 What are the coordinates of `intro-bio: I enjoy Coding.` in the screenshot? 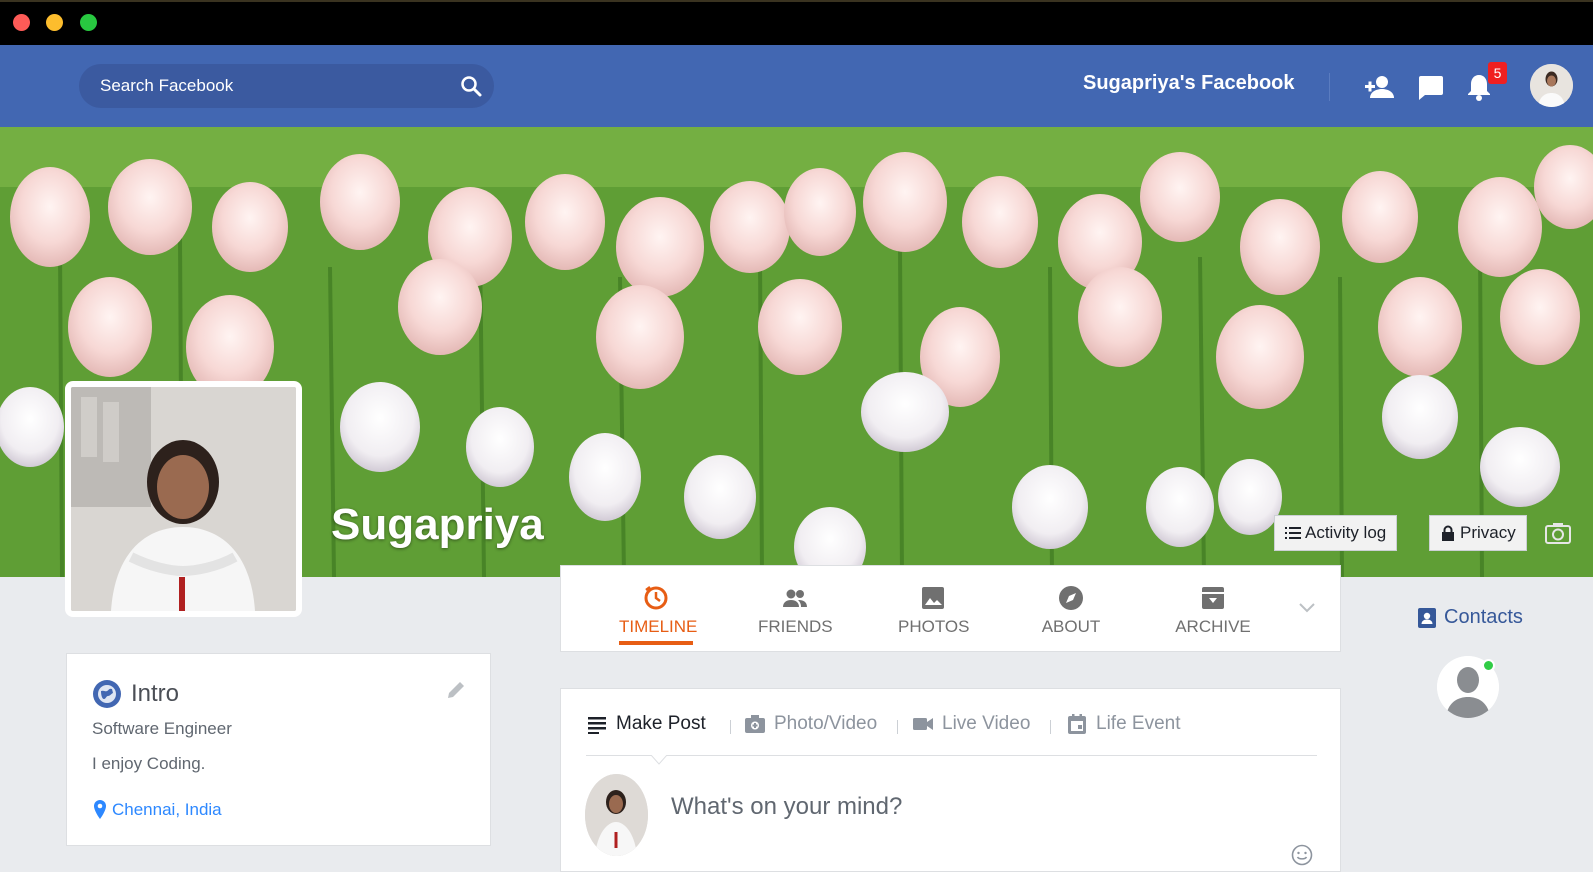 It's located at (149, 763).